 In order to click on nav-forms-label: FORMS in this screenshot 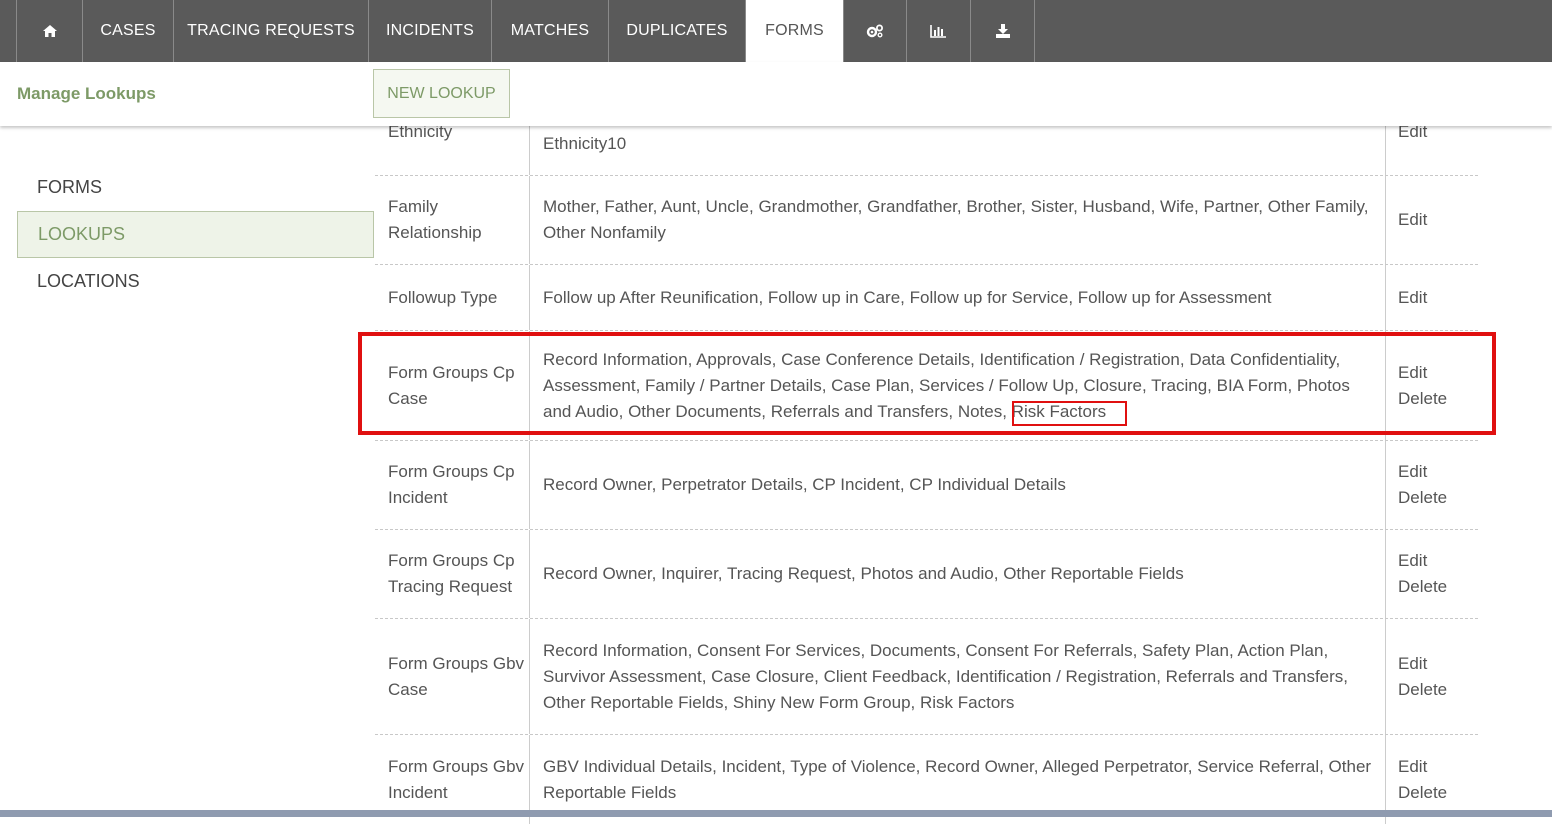, I will do `click(794, 30)`.